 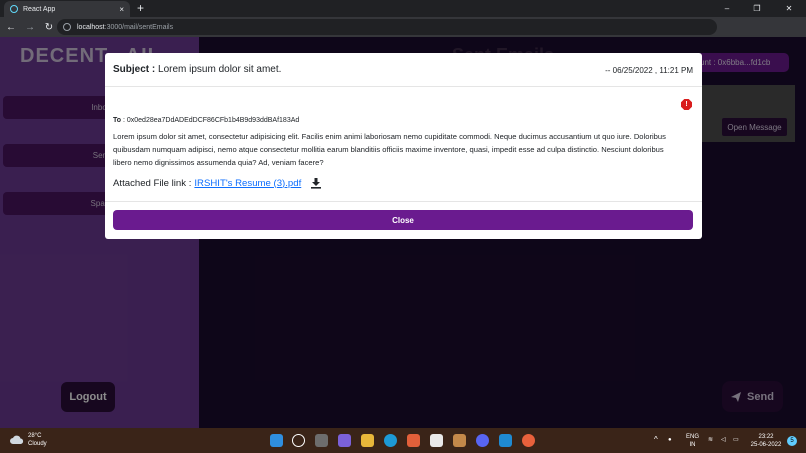 What do you see at coordinates (35, 436) in the screenshot?
I see `weather-temp: 28°C` at bounding box center [35, 436].